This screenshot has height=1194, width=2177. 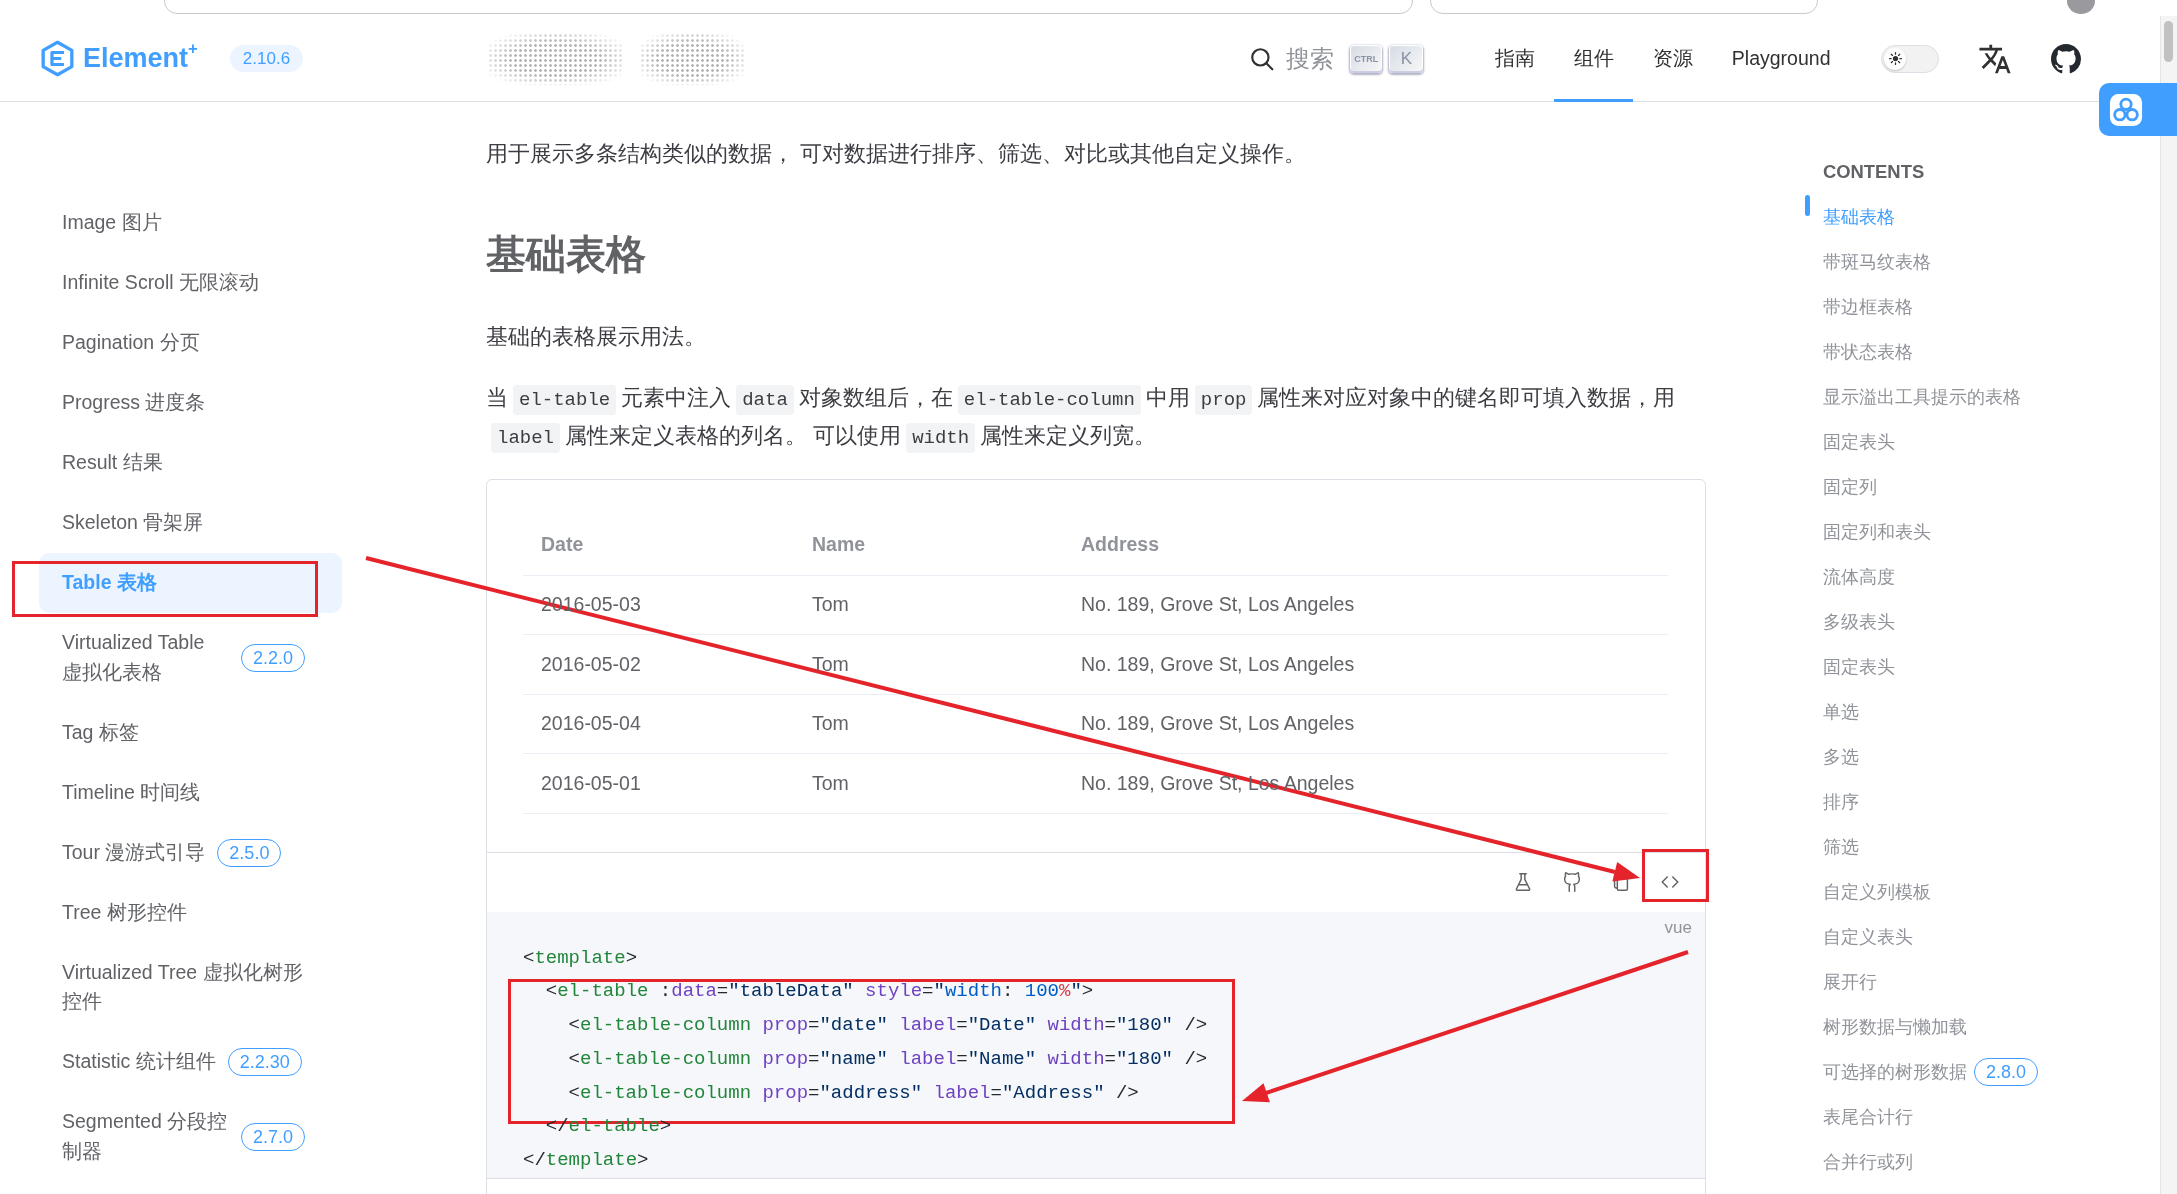 What do you see at coordinates (1868, 1117) in the screenshot?
I see `toc-link: 表尾合计行` at bounding box center [1868, 1117].